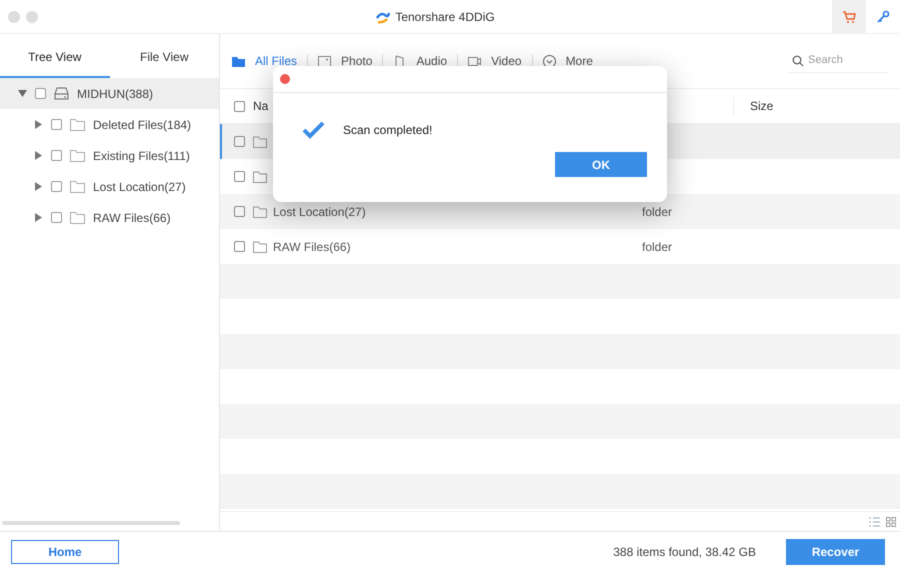 The height and width of the screenshot is (571, 900). I want to click on file-name: RAW Files(66), so click(312, 247).